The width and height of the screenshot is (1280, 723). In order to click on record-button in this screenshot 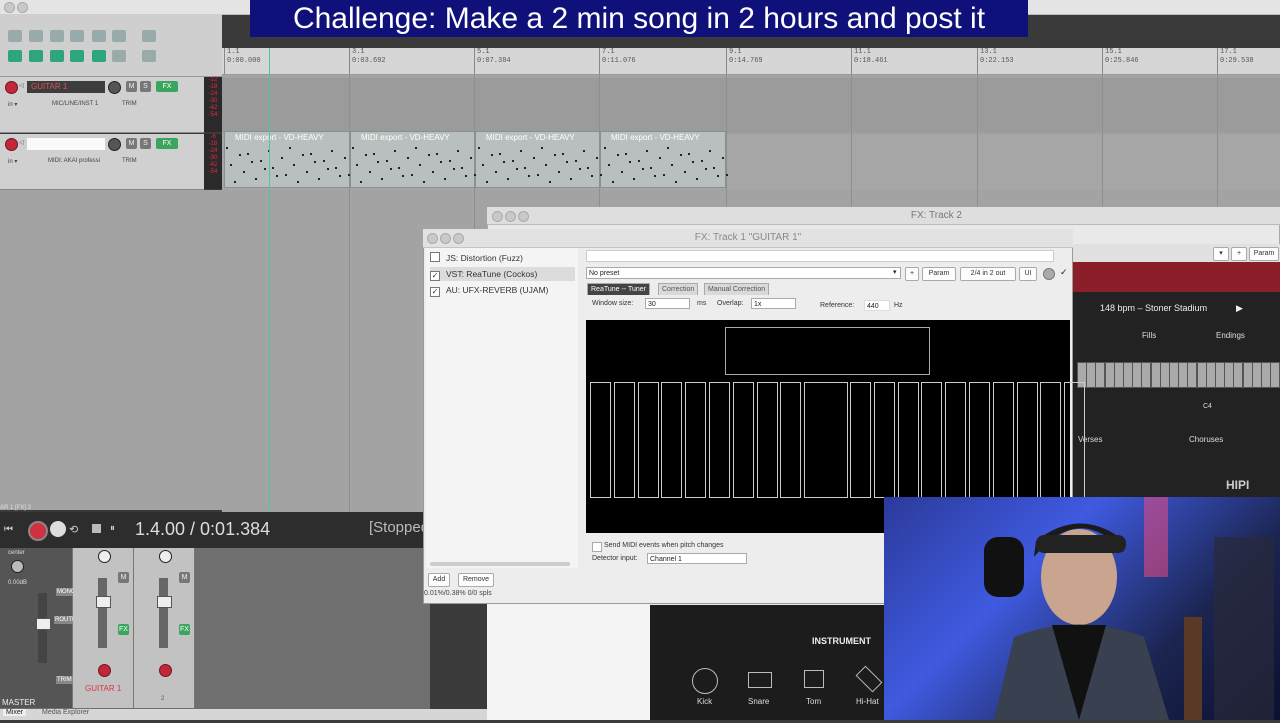, I will do `click(38, 531)`.